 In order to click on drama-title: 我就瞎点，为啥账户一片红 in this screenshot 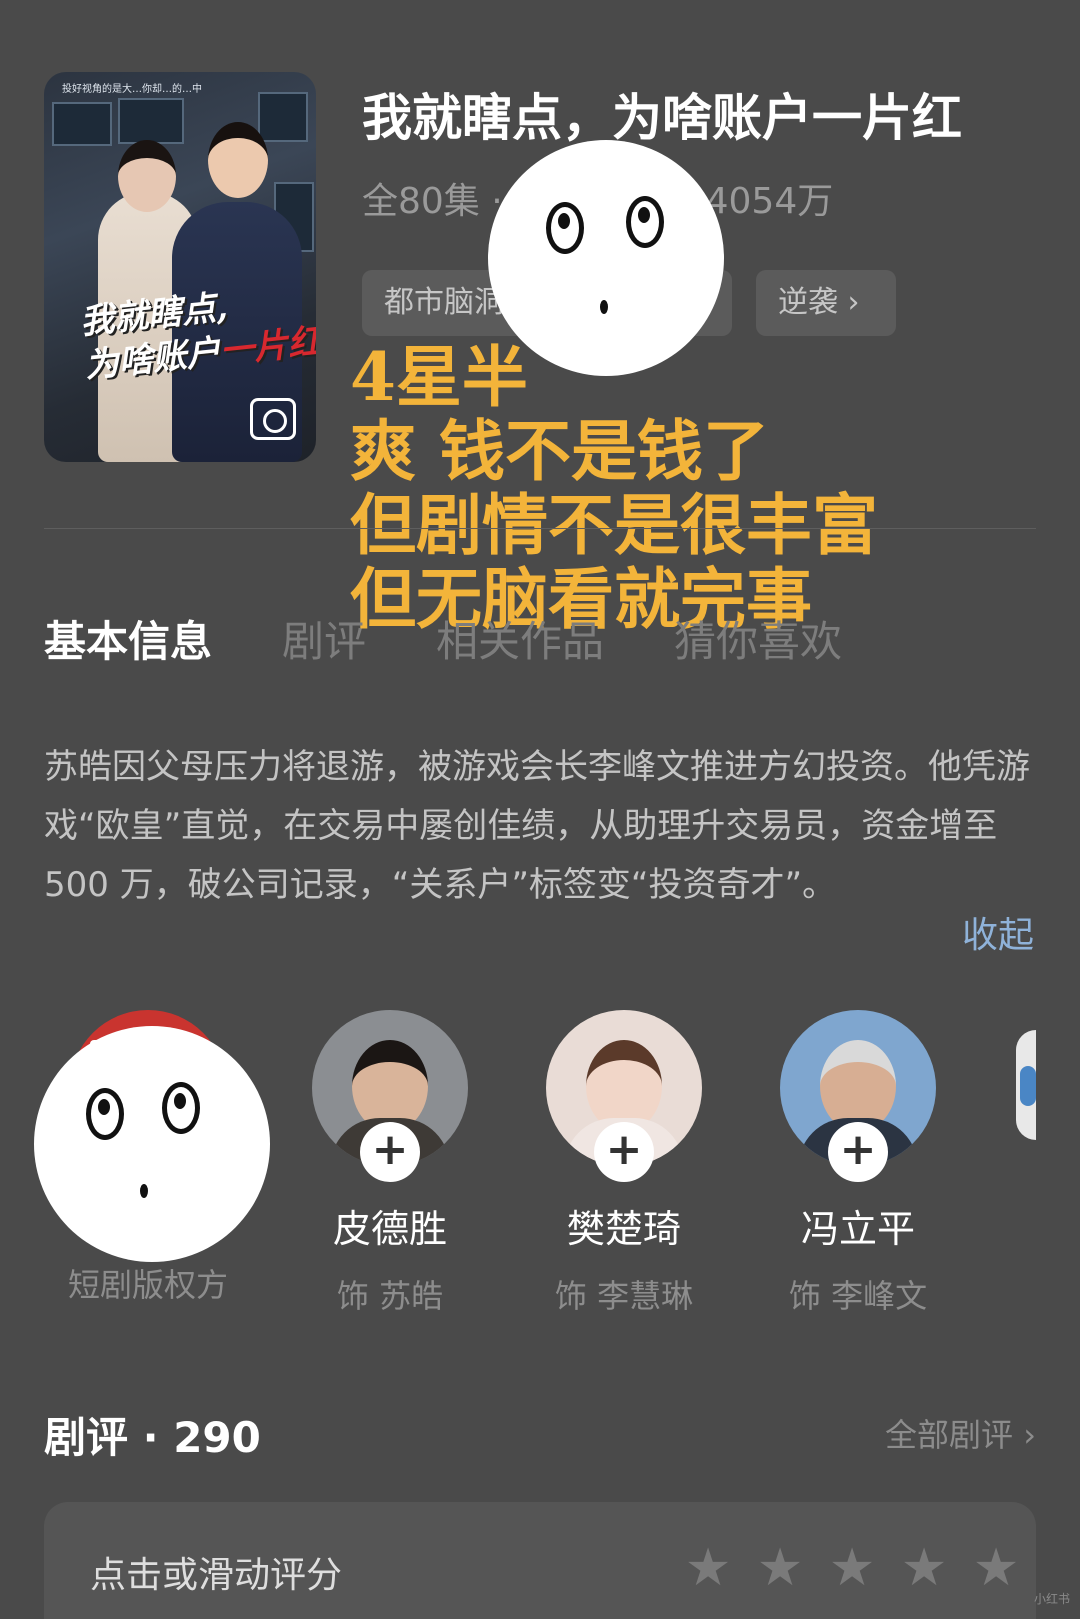, I will do `click(662, 118)`.